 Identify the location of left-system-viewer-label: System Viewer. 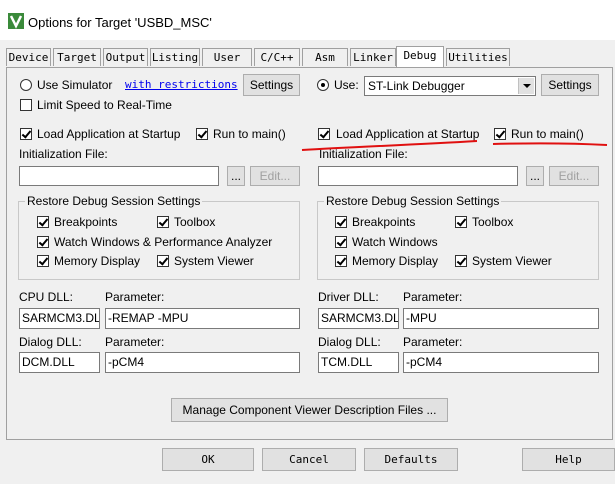
(214, 261).